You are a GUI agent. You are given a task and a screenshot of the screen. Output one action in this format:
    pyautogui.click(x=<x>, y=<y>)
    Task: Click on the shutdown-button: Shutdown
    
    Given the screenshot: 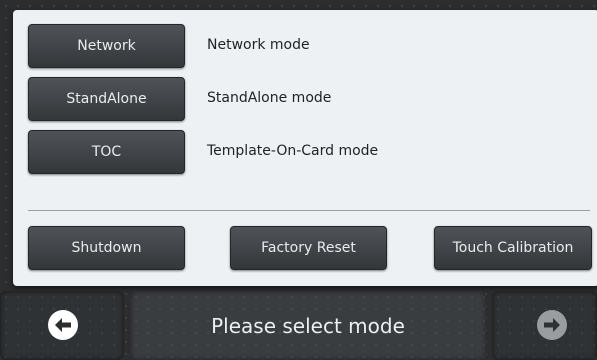 What is the action you would take?
    pyautogui.click(x=106, y=248)
    